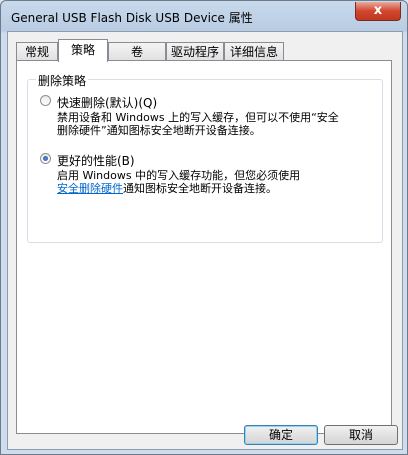 This screenshot has height=455, width=408. What do you see at coordinates (198, 117) in the screenshot?
I see `quick-removal-desc-1: 禁用设备和 Windows 上的写入缓存，但可以不使用“安全` at bounding box center [198, 117].